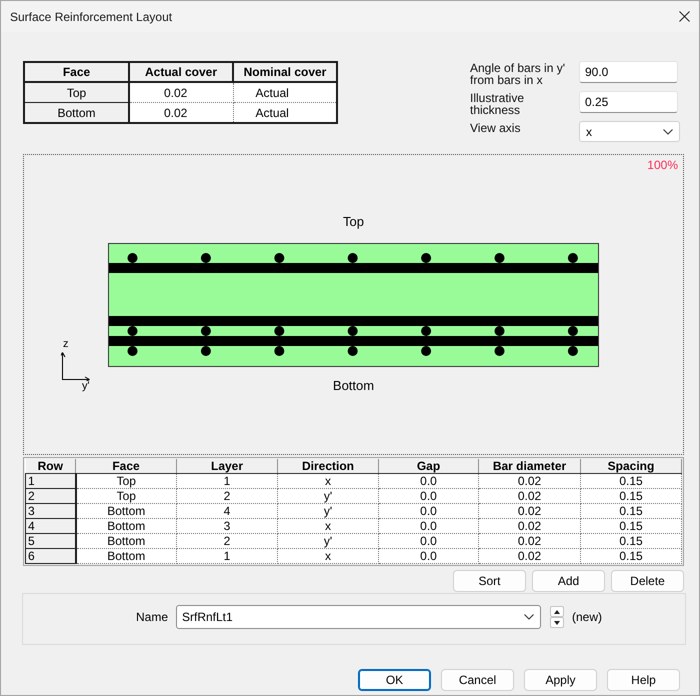 This screenshot has width=700, height=696. I want to click on spin-down-button, so click(557, 622).